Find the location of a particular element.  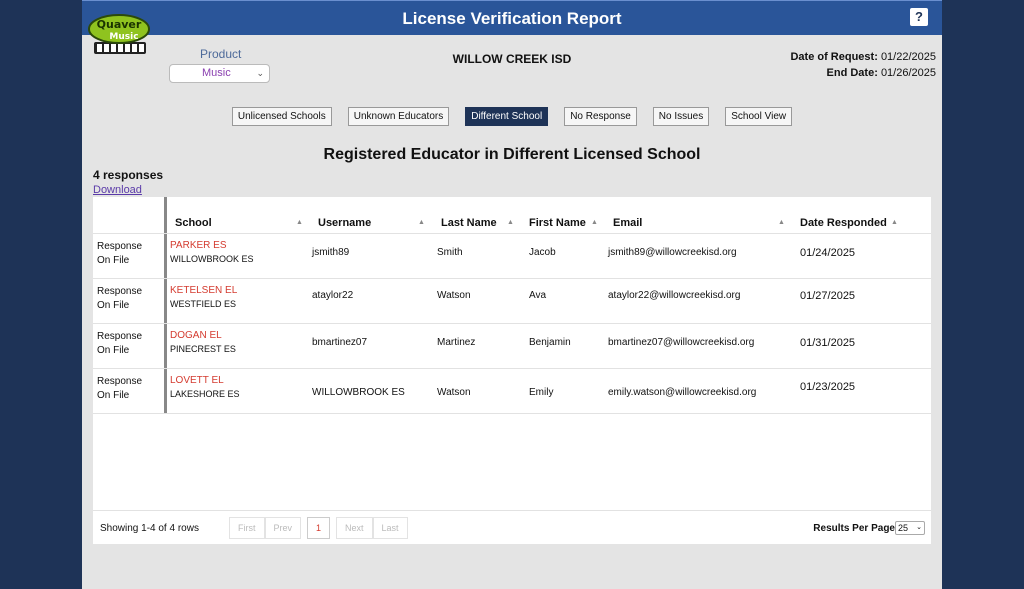

pager-first-button: First is located at coordinates (247, 528).